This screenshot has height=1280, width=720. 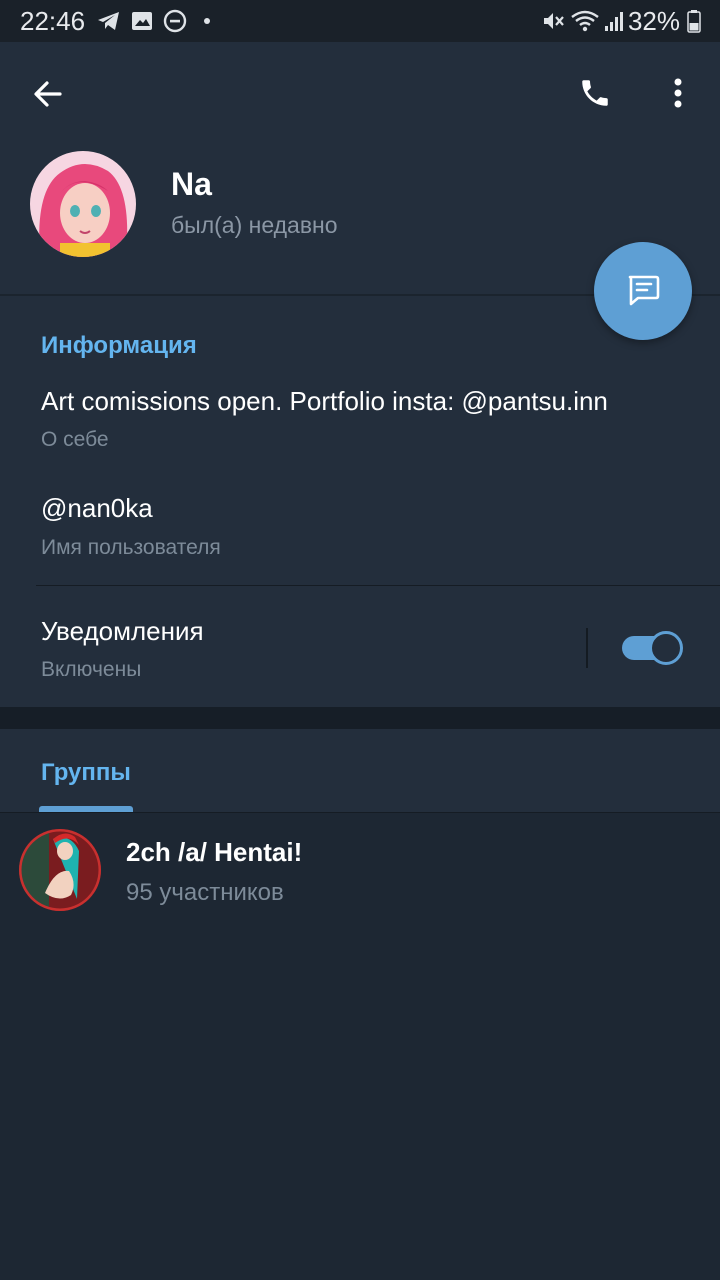 What do you see at coordinates (666, 648) in the screenshot?
I see `toggle-knob` at bounding box center [666, 648].